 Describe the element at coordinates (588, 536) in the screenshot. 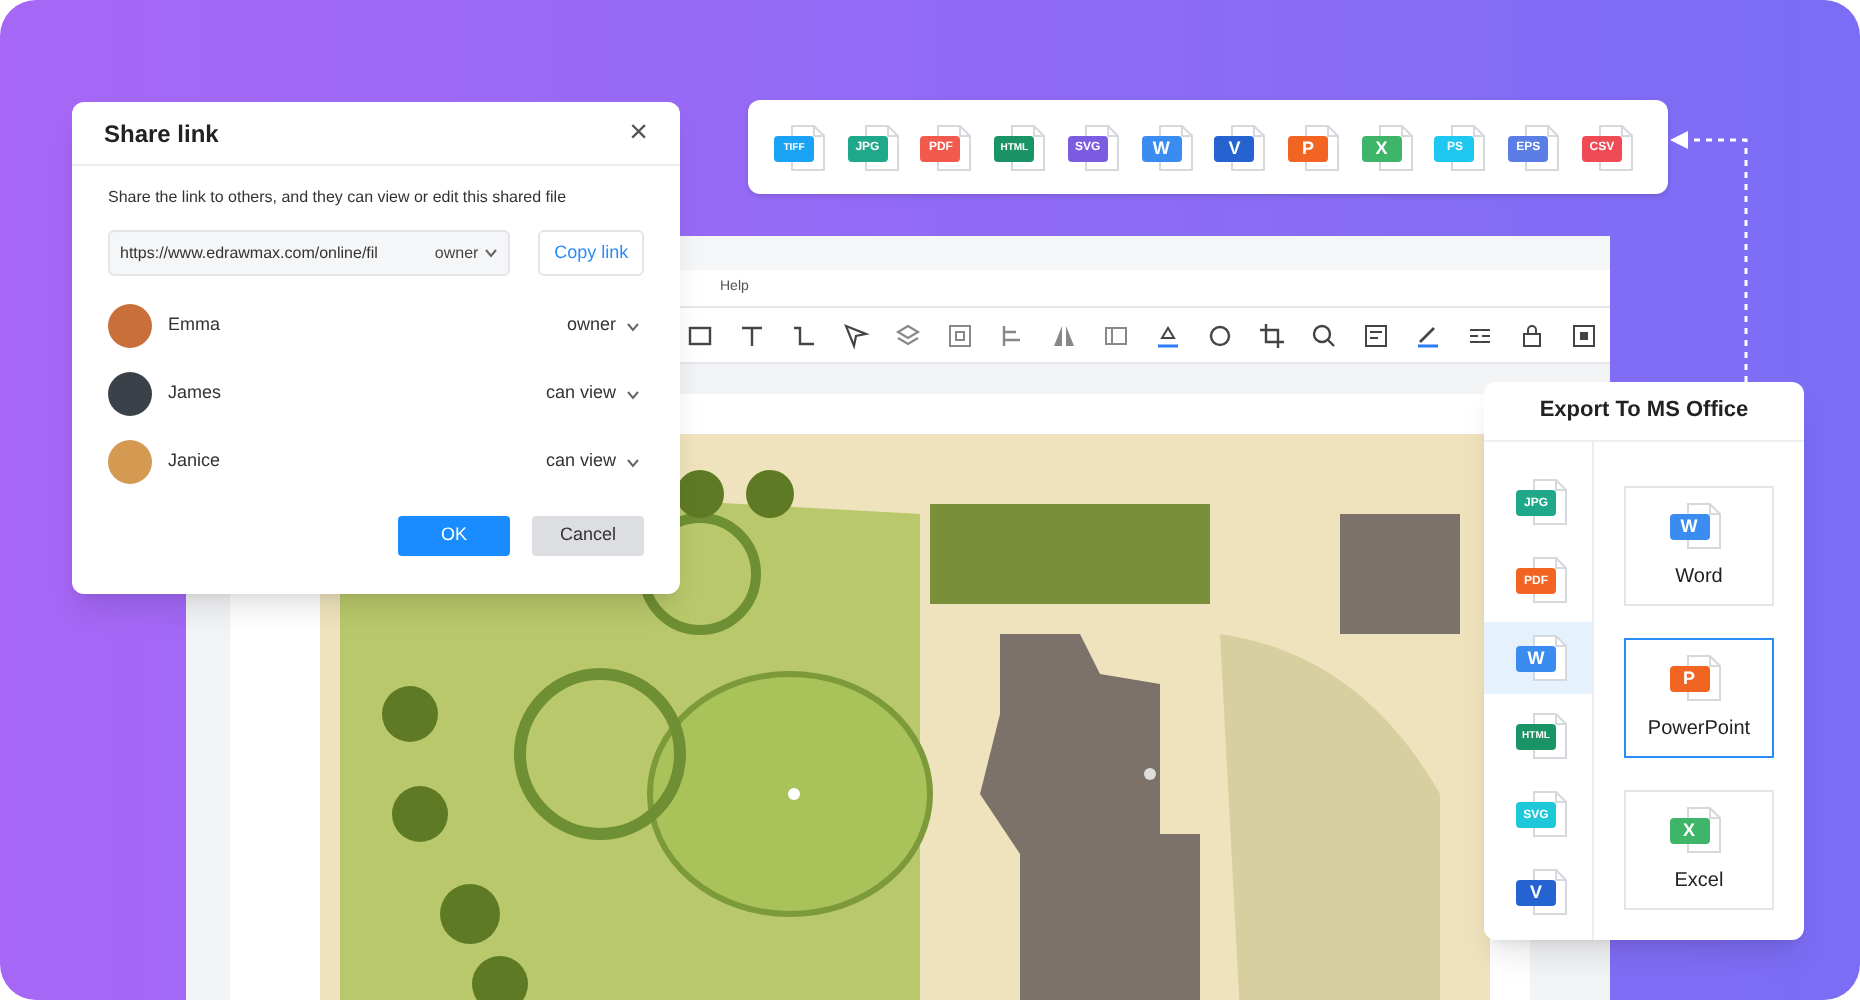

I see `cancel-button: Cancel` at that location.